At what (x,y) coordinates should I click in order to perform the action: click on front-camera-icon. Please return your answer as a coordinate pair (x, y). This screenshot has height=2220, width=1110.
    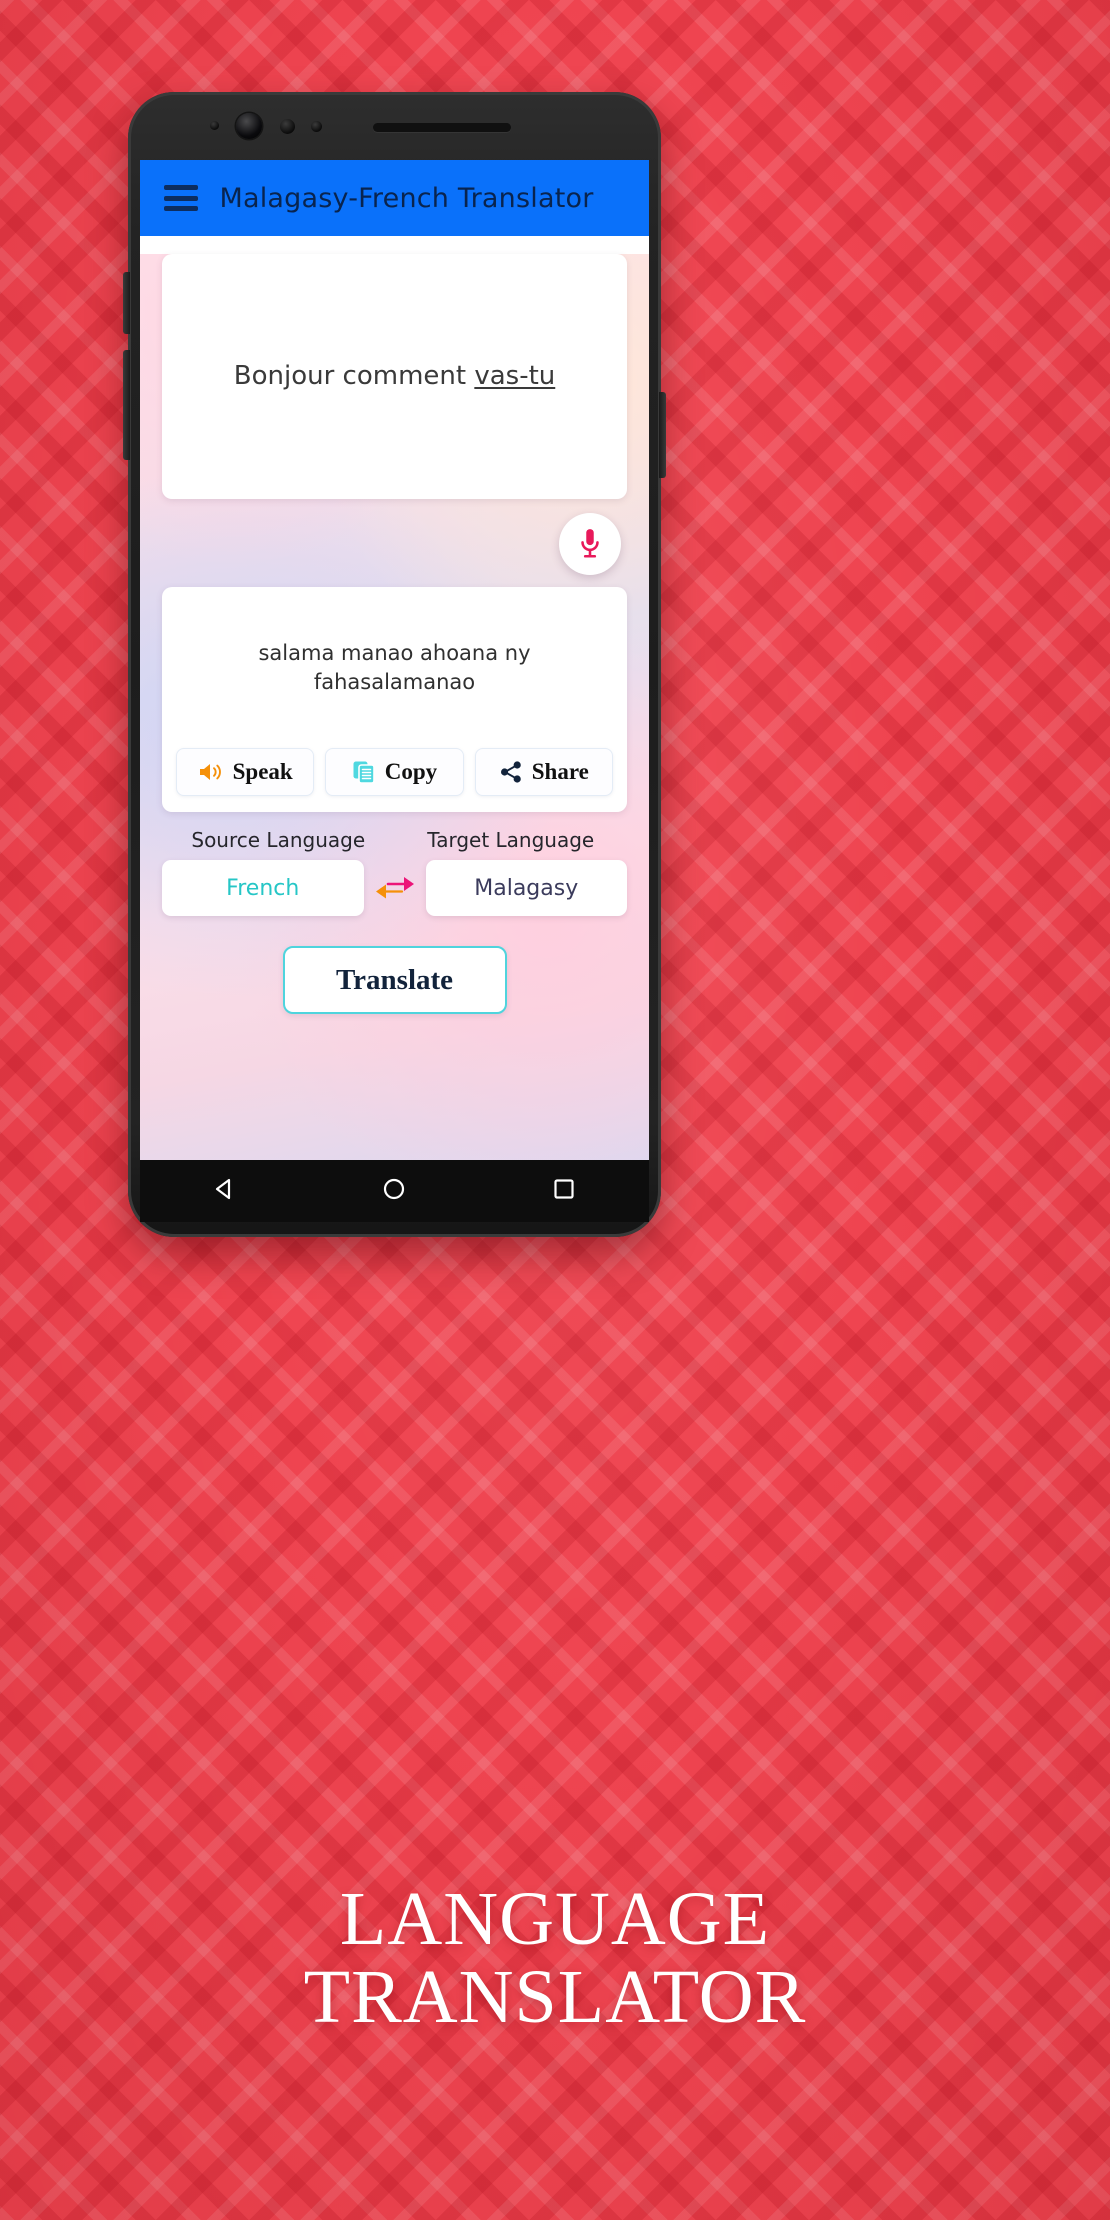
    Looking at the image, I should click on (249, 126).